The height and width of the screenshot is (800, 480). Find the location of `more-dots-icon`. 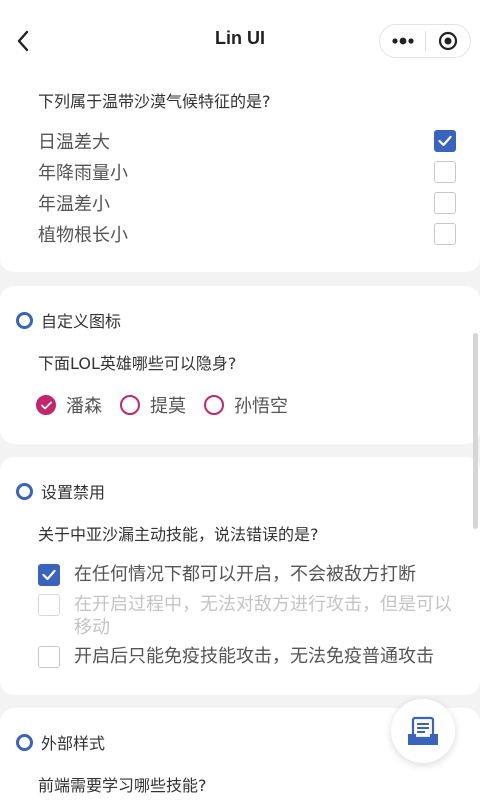

more-dots-icon is located at coordinates (402, 41).